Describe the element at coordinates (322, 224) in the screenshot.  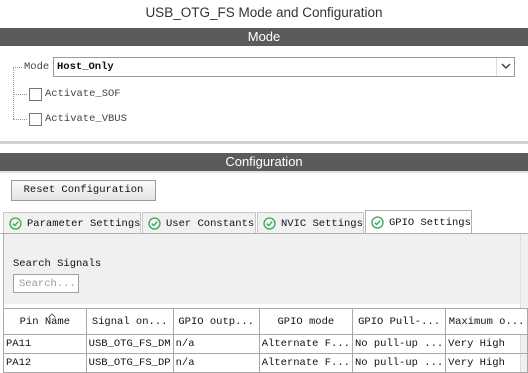
I see `tab-label: NVIC Settings` at that location.